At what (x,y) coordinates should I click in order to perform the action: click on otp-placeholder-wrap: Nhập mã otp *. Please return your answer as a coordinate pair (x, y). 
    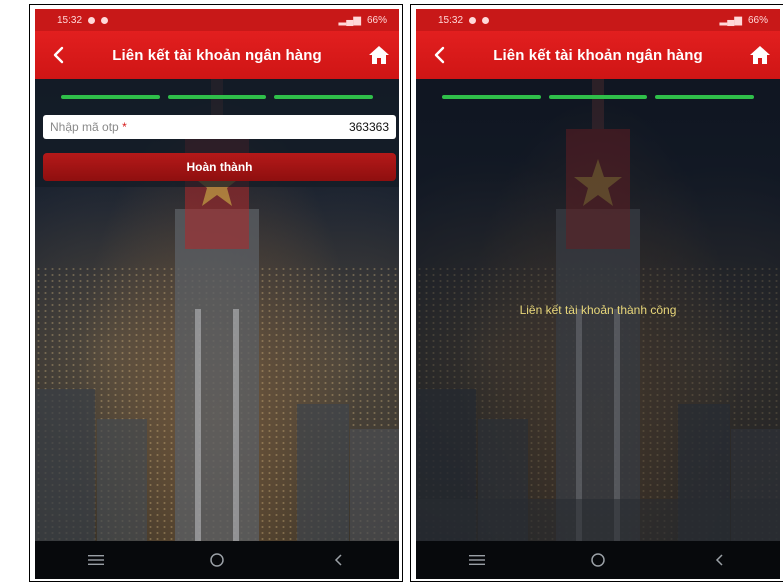
    Looking at the image, I should click on (88, 127).